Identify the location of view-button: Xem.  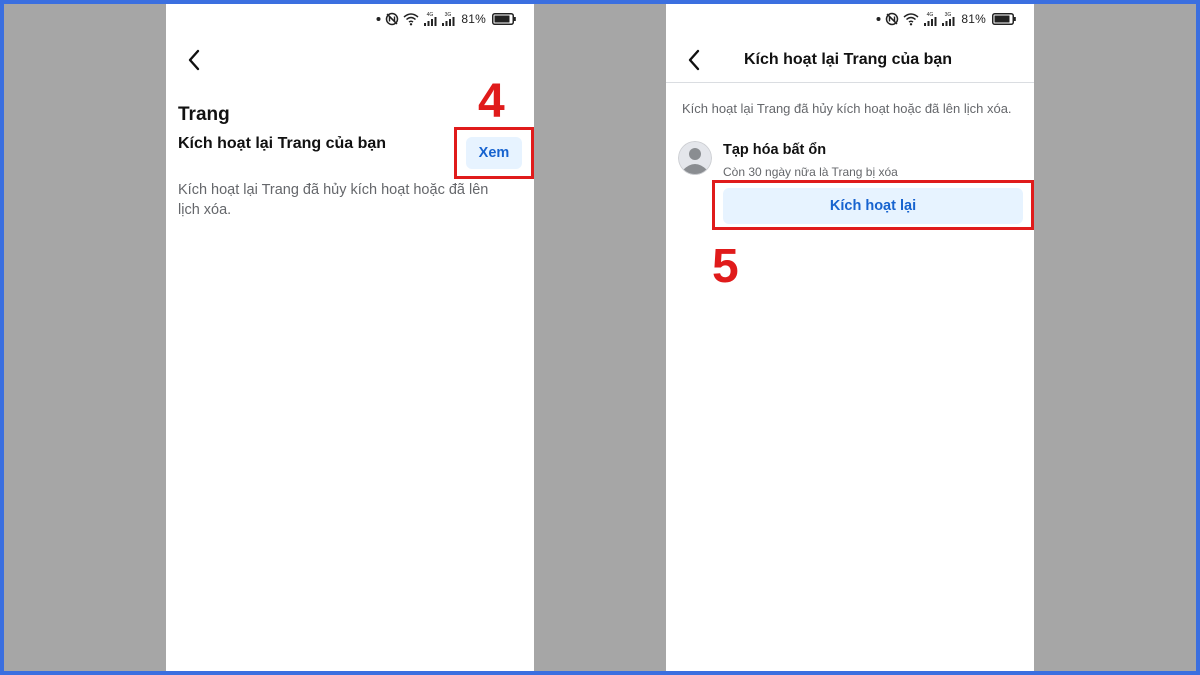
(494, 153).